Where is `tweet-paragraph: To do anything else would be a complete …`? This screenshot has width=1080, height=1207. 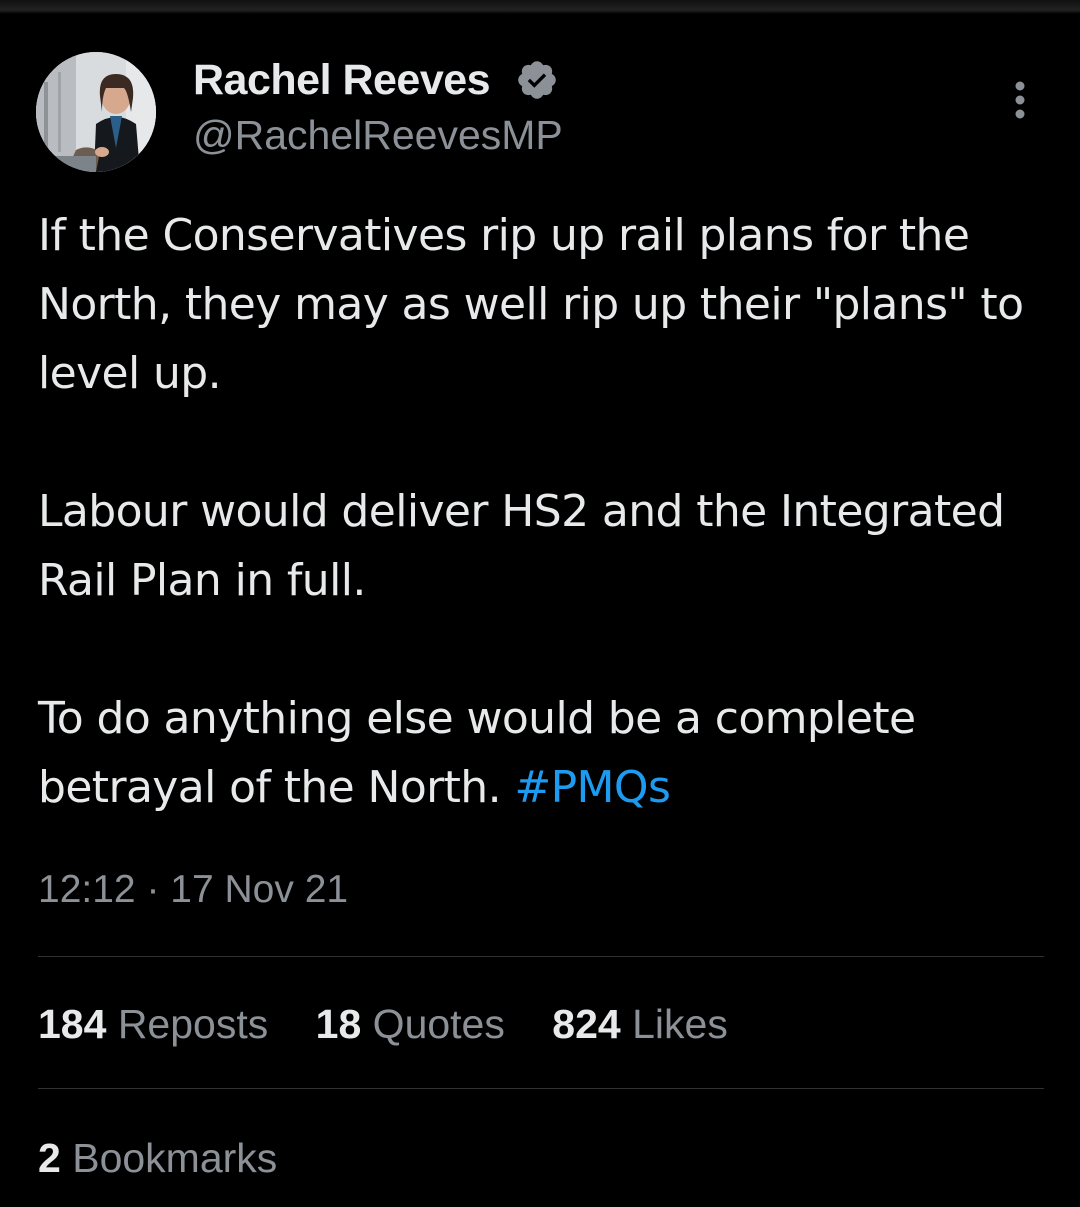
tweet-paragraph: To do anything else would be a complete … is located at coordinates (548, 753).